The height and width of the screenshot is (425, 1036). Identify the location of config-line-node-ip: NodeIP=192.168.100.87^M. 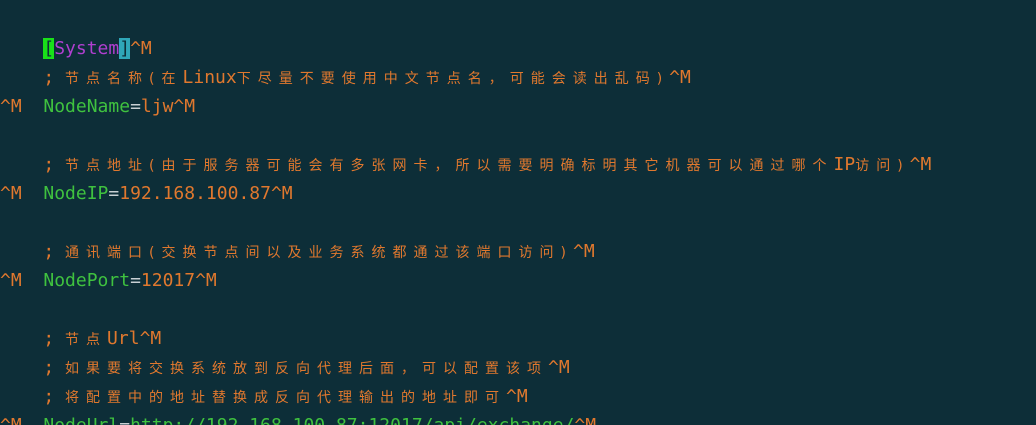
(146, 177).